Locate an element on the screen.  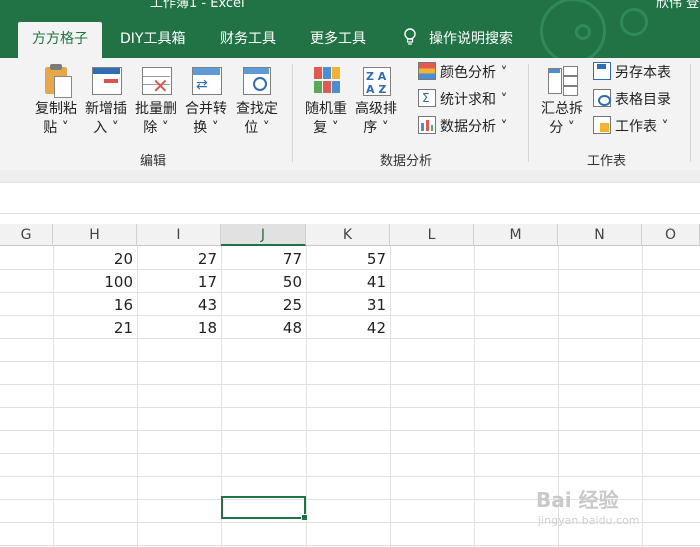
ribbon-gap is located at coordinates (350, 176).